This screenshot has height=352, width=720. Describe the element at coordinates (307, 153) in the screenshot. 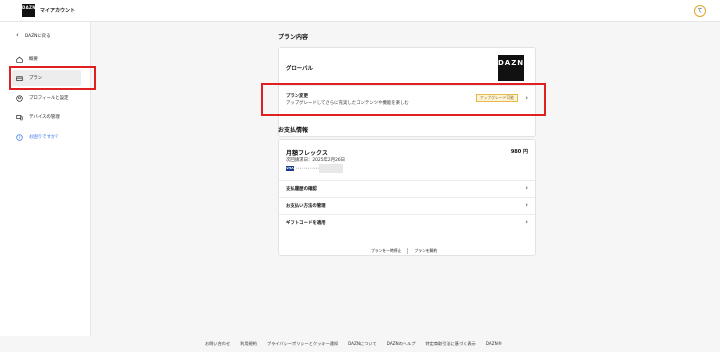

I see `subscription-plan: 月額フレックス` at that location.